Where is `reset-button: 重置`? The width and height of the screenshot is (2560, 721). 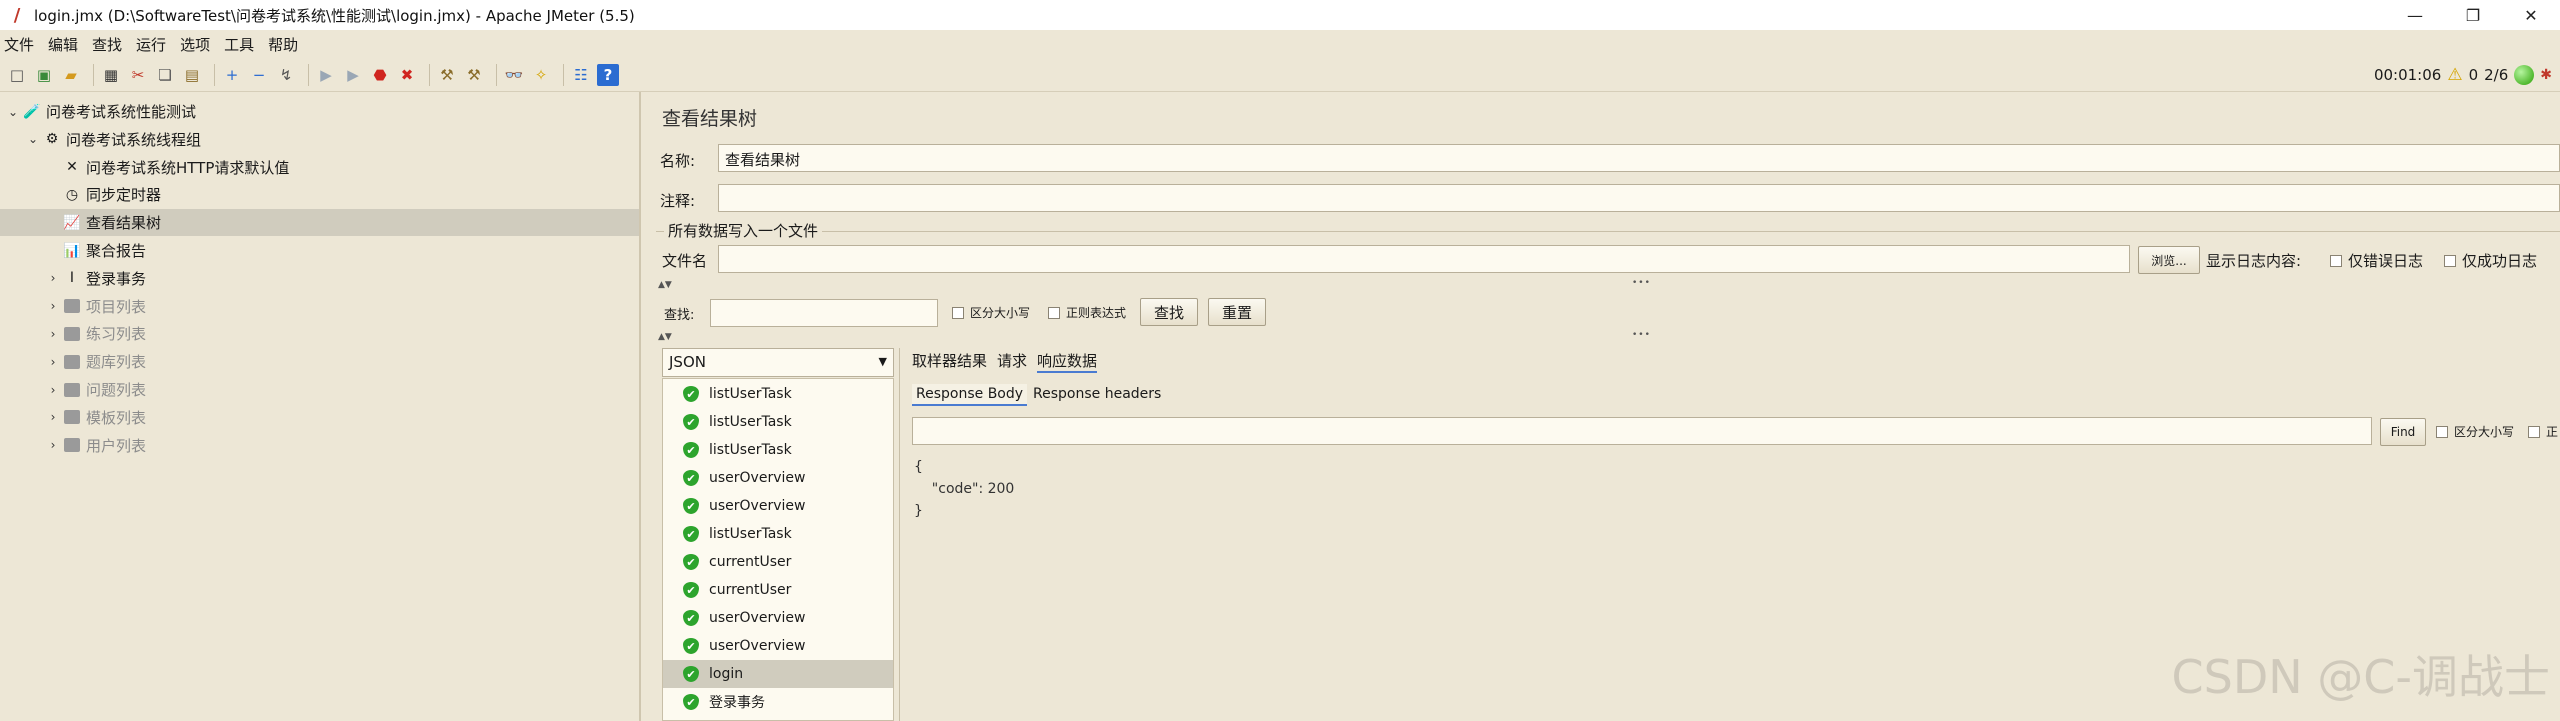 reset-button: 重置 is located at coordinates (1237, 312).